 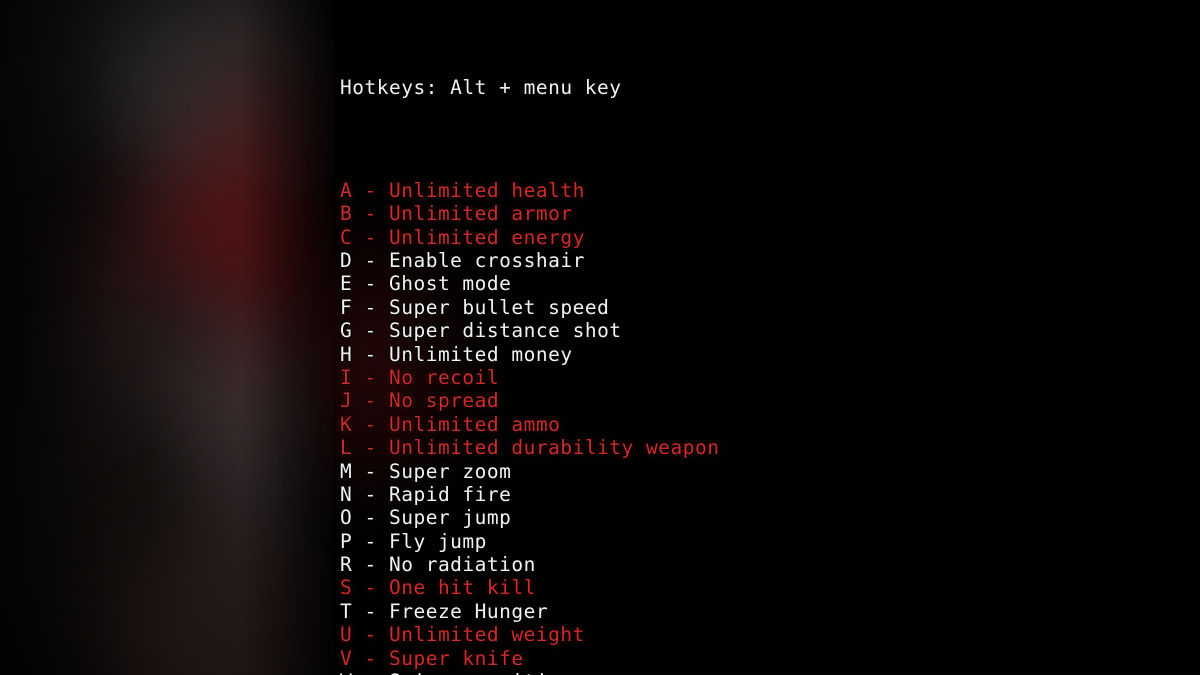 What do you see at coordinates (770, 213) in the screenshot?
I see `hotkey-row-b: B - Unlimited armor` at bounding box center [770, 213].